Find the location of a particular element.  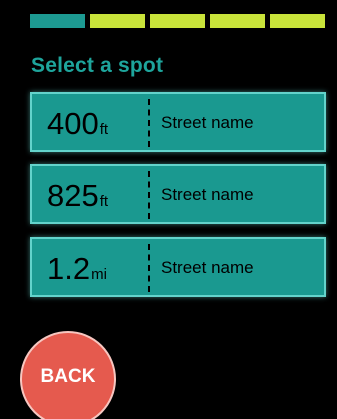

spot-distance: 1.2mi is located at coordinates (77, 269).